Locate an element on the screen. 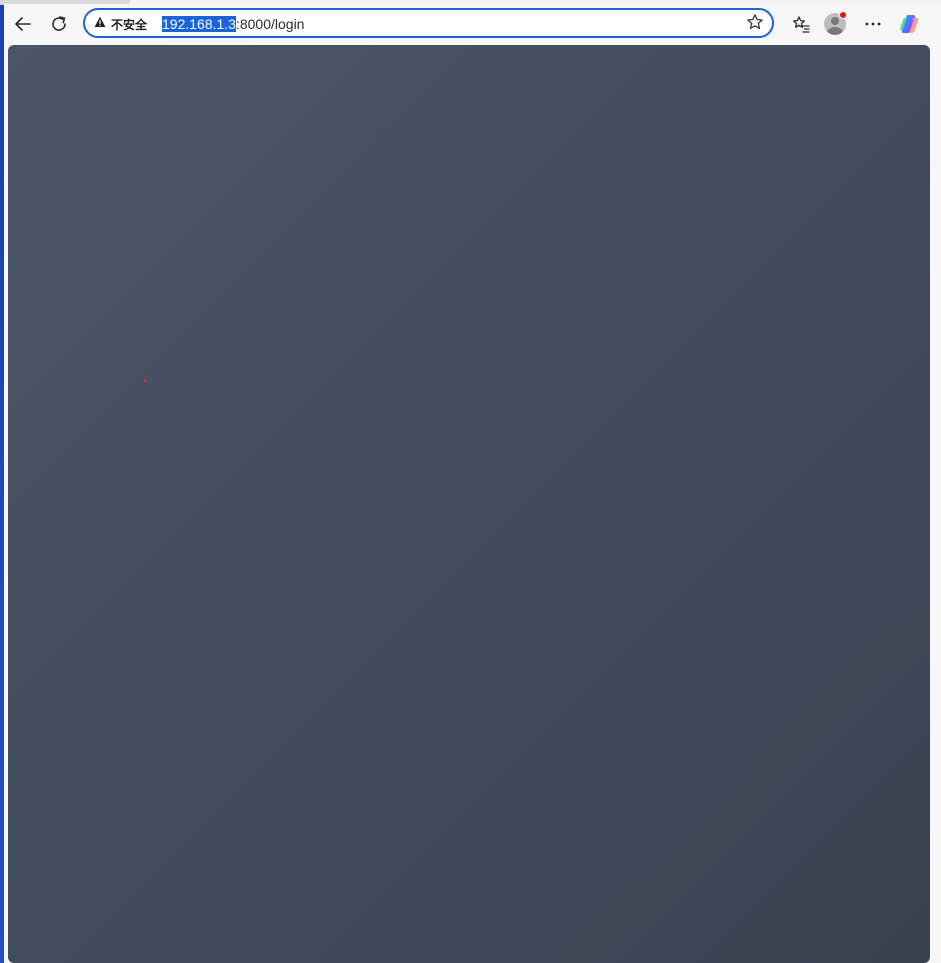 The image size is (941, 963). notification-dot is located at coordinates (843, 15).